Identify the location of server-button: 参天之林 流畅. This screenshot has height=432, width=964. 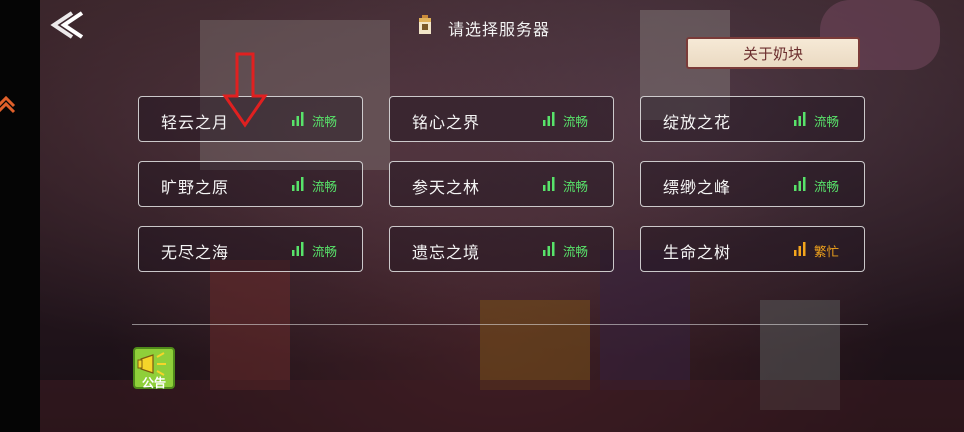
(501, 184).